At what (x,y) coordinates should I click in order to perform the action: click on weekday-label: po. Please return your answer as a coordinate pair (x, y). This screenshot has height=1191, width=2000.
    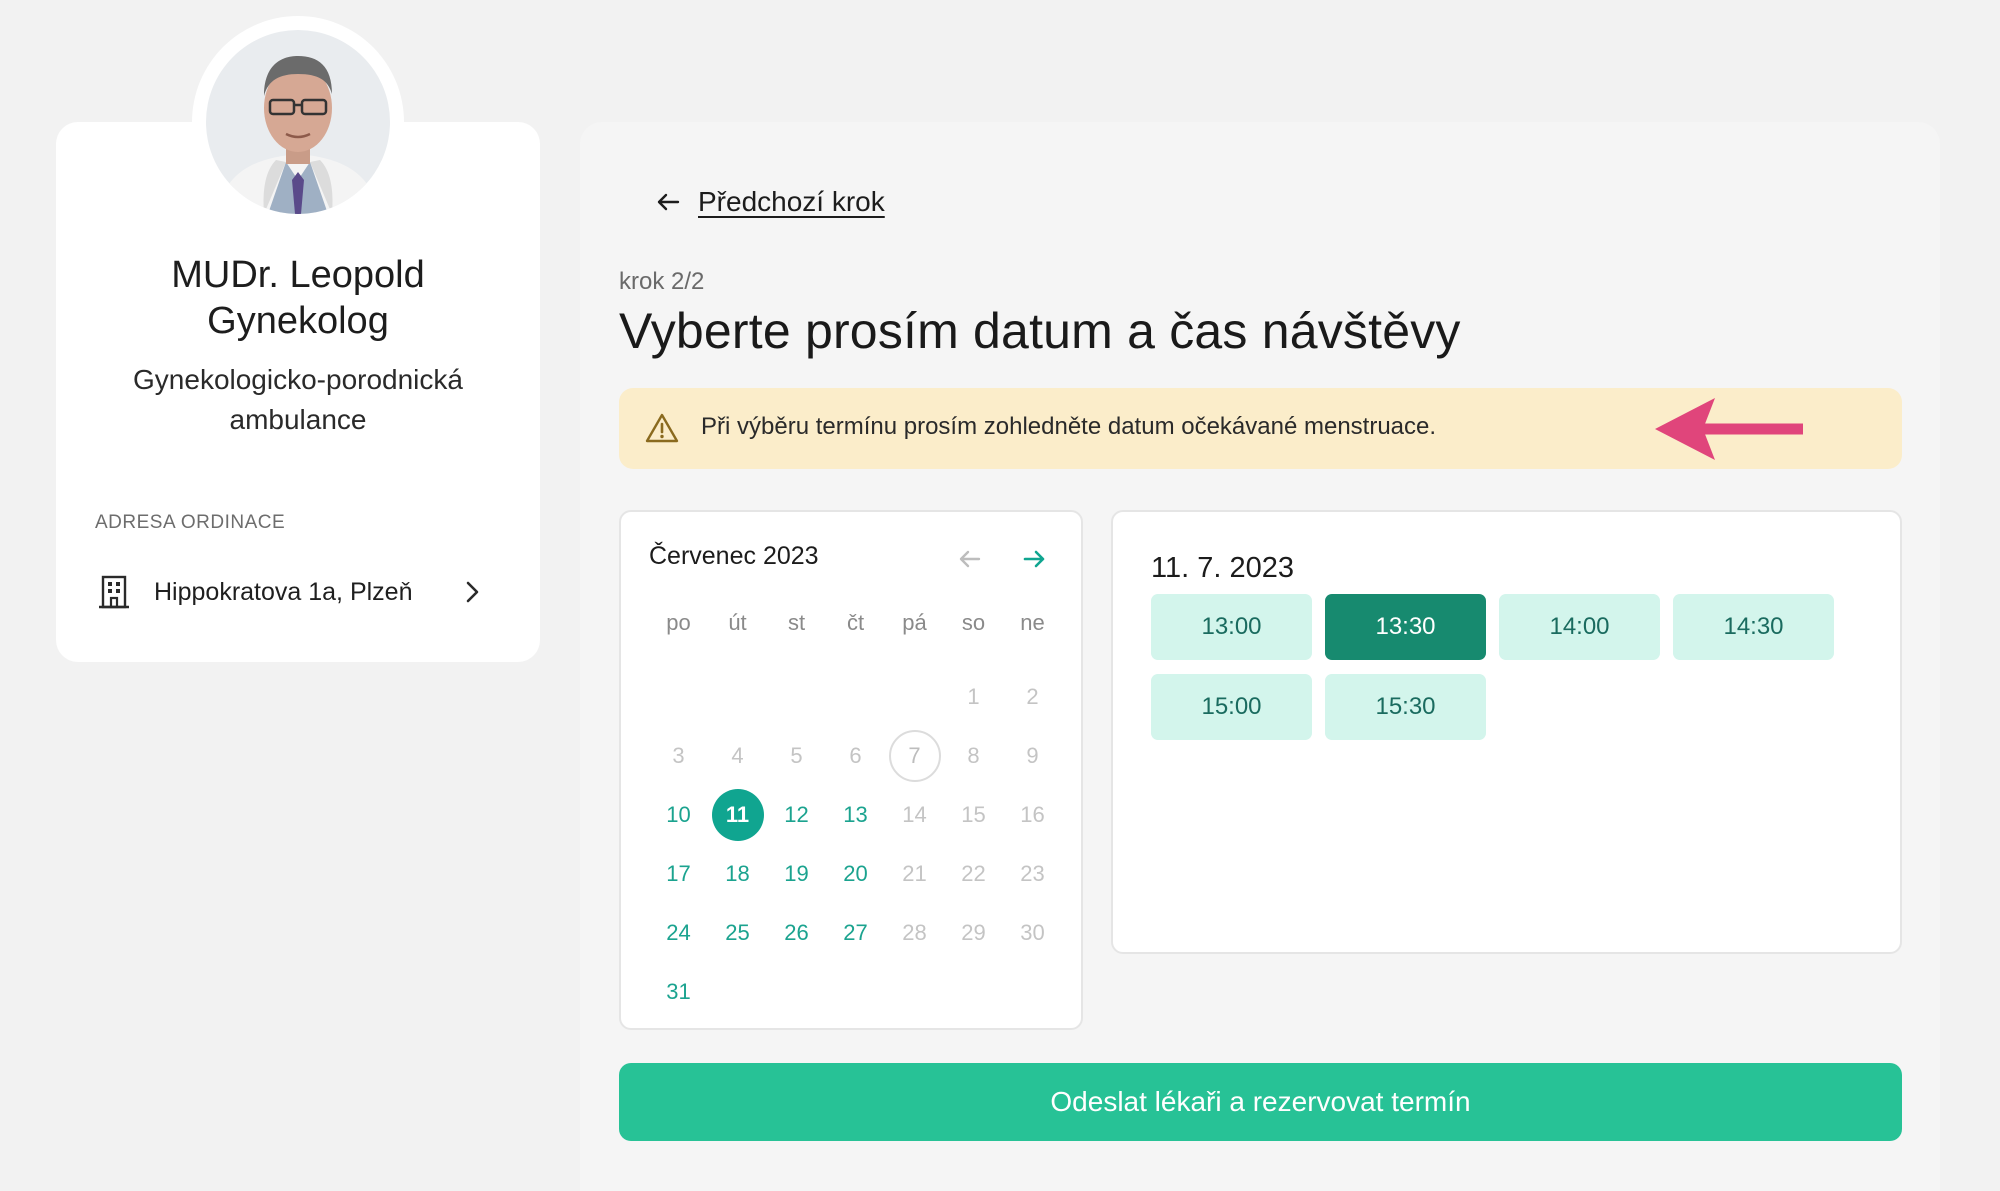
    Looking at the image, I should click on (678, 622).